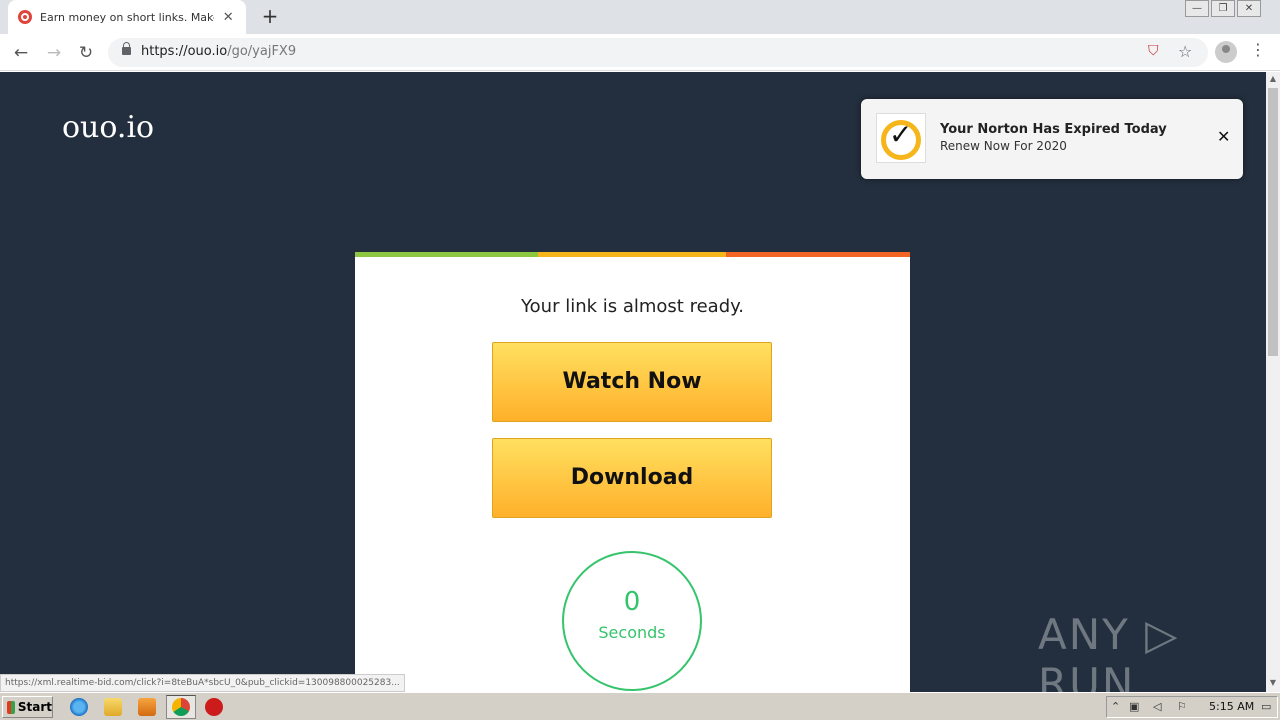 Image resolution: width=1280 pixels, height=720 pixels. What do you see at coordinates (818, 254) in the screenshot?
I see `bar-segment-orange` at bounding box center [818, 254].